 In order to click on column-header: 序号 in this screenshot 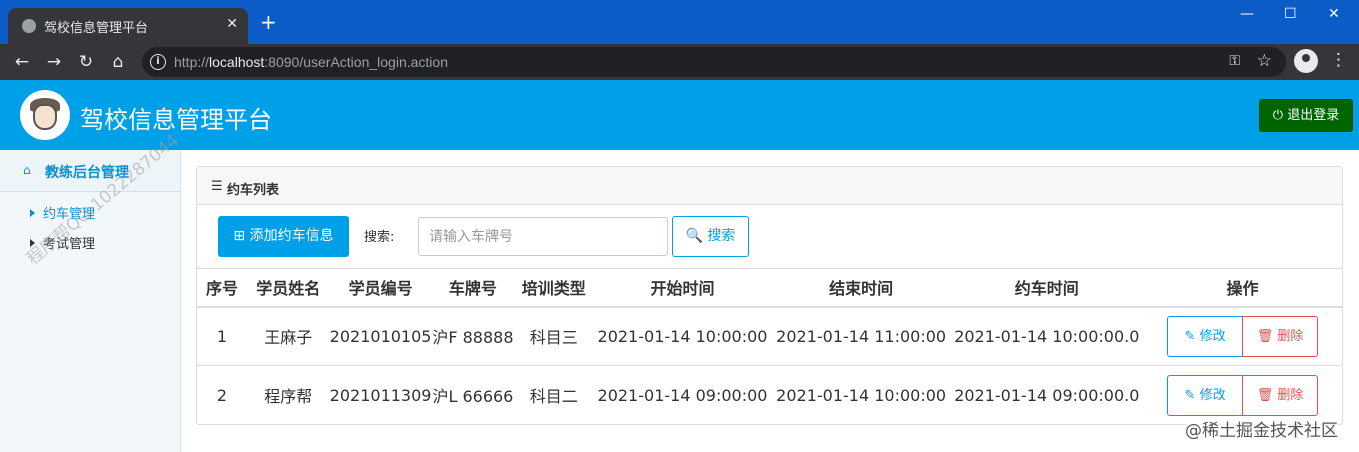, I will do `click(222, 288)`.